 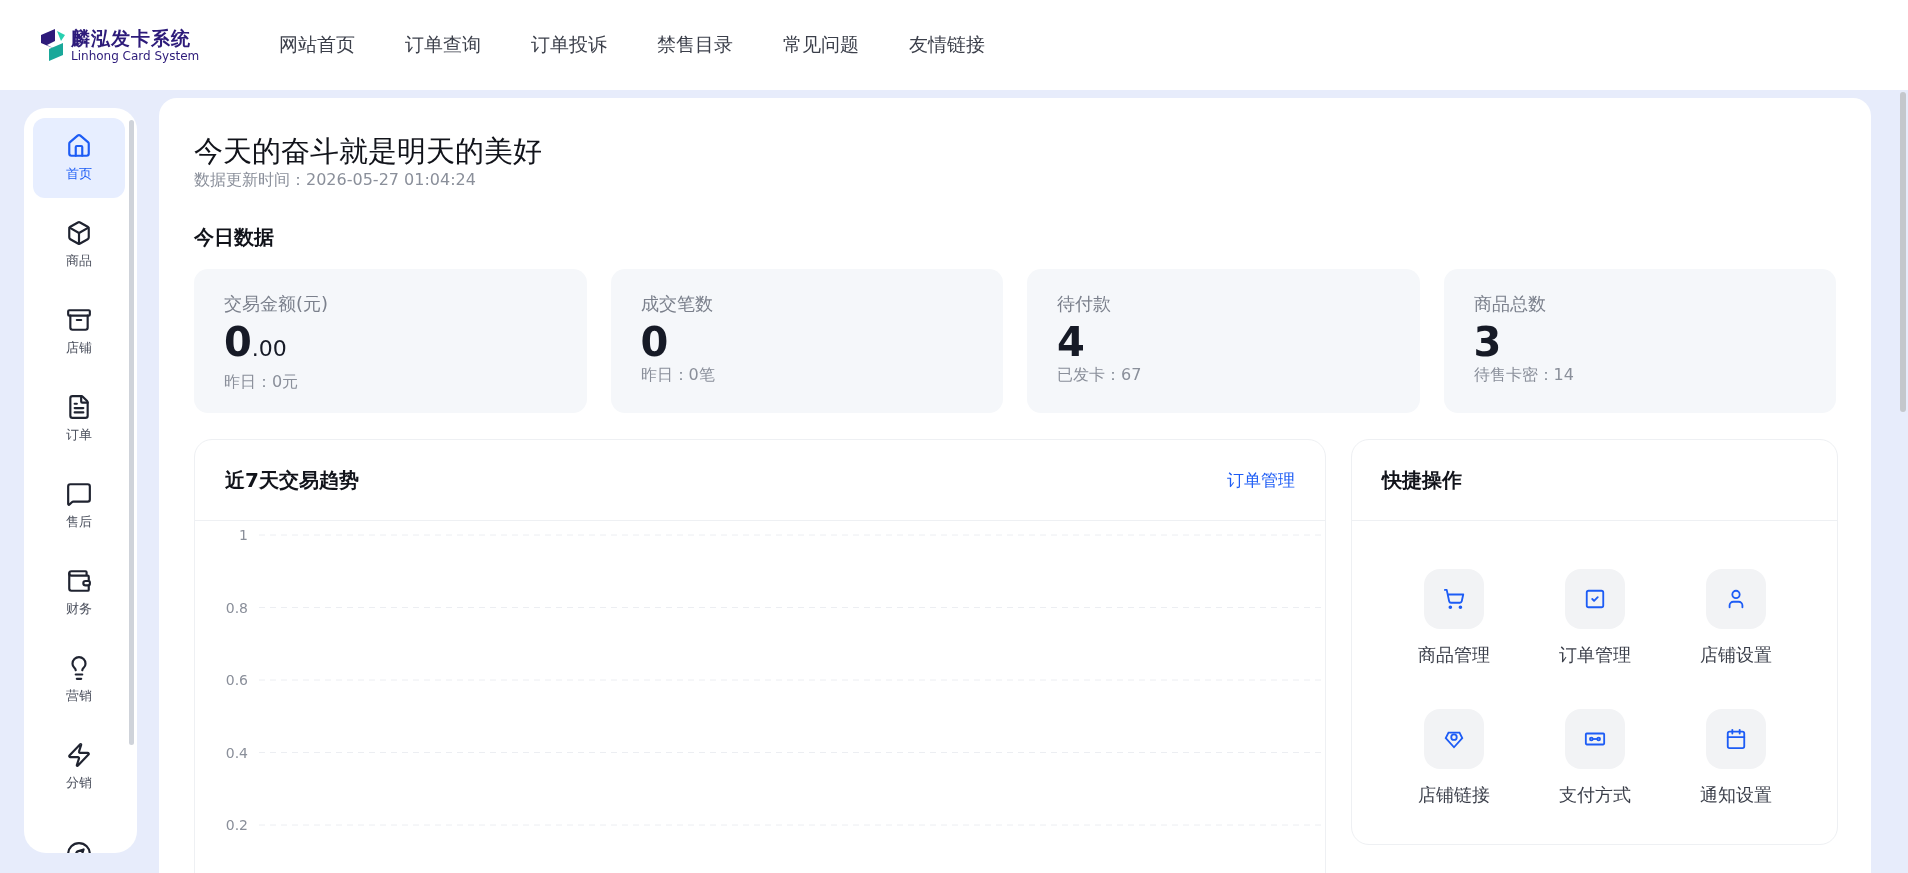 I want to click on nav-link: 订单投诉, so click(x=569, y=45).